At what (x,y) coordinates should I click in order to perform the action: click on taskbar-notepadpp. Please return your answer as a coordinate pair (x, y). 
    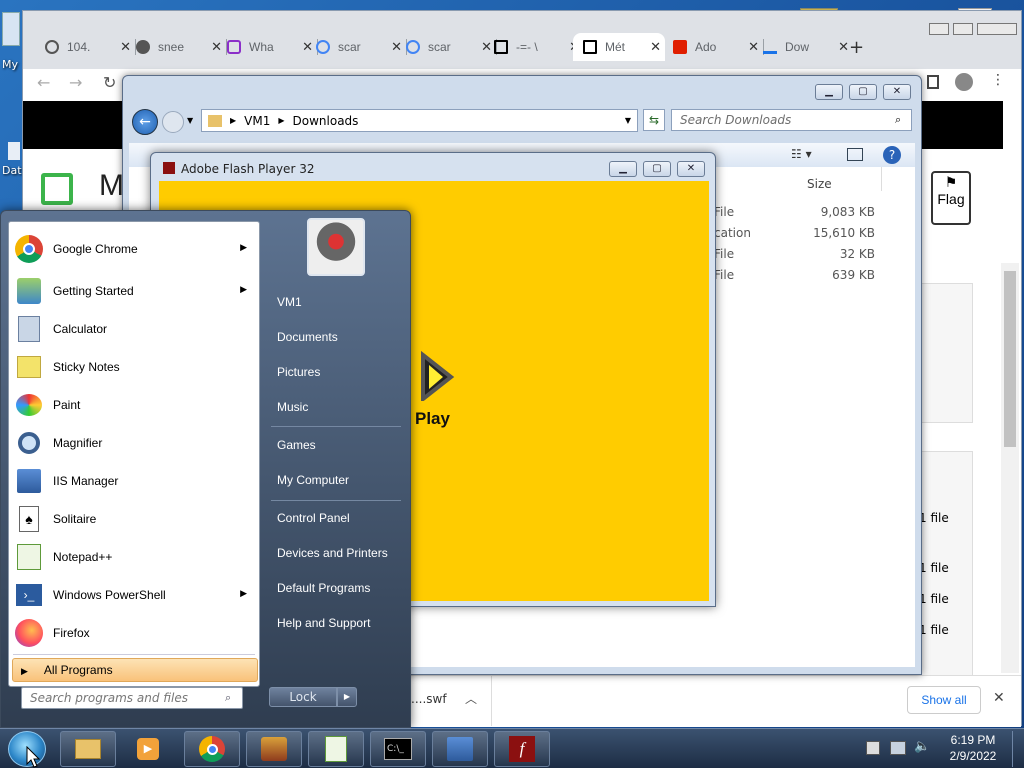
    Looking at the image, I should click on (336, 749).